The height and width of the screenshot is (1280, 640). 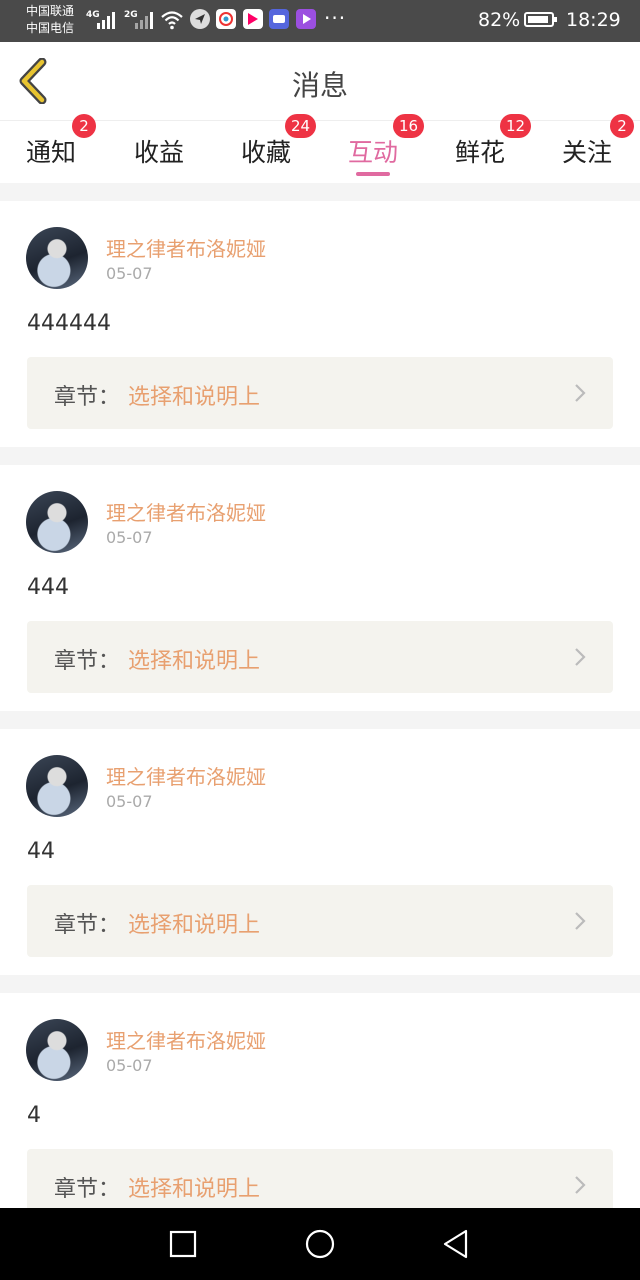 What do you see at coordinates (587, 152) in the screenshot?
I see `tab-label: 关注` at bounding box center [587, 152].